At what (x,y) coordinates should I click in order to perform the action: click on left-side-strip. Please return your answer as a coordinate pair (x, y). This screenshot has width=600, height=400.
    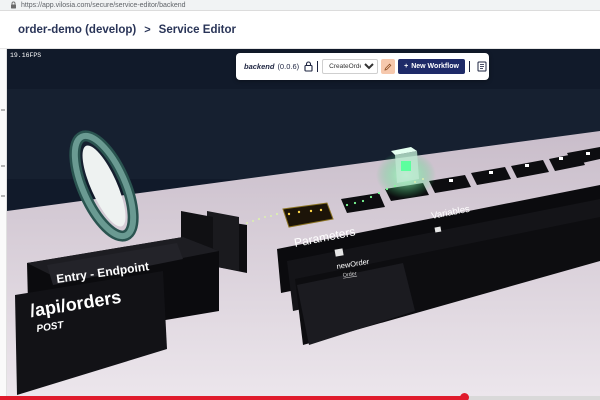
    Looking at the image, I should click on (3, 224).